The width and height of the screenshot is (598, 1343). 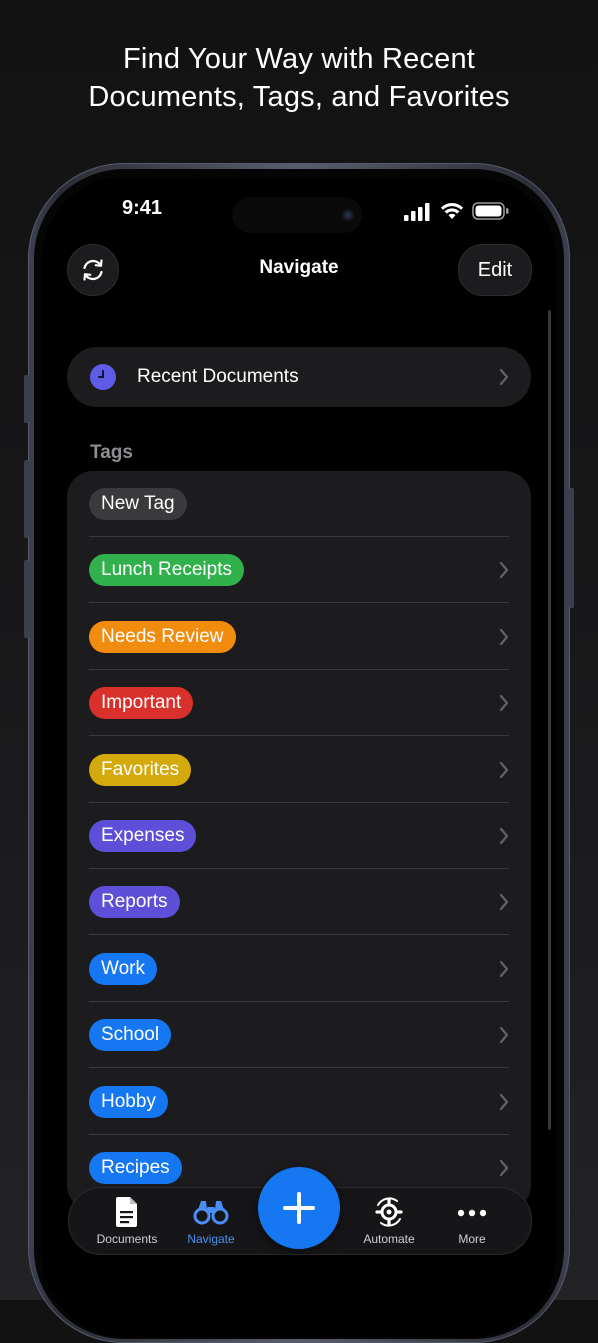 I want to click on tab-navigate: Navigate, so click(x=211, y=1221).